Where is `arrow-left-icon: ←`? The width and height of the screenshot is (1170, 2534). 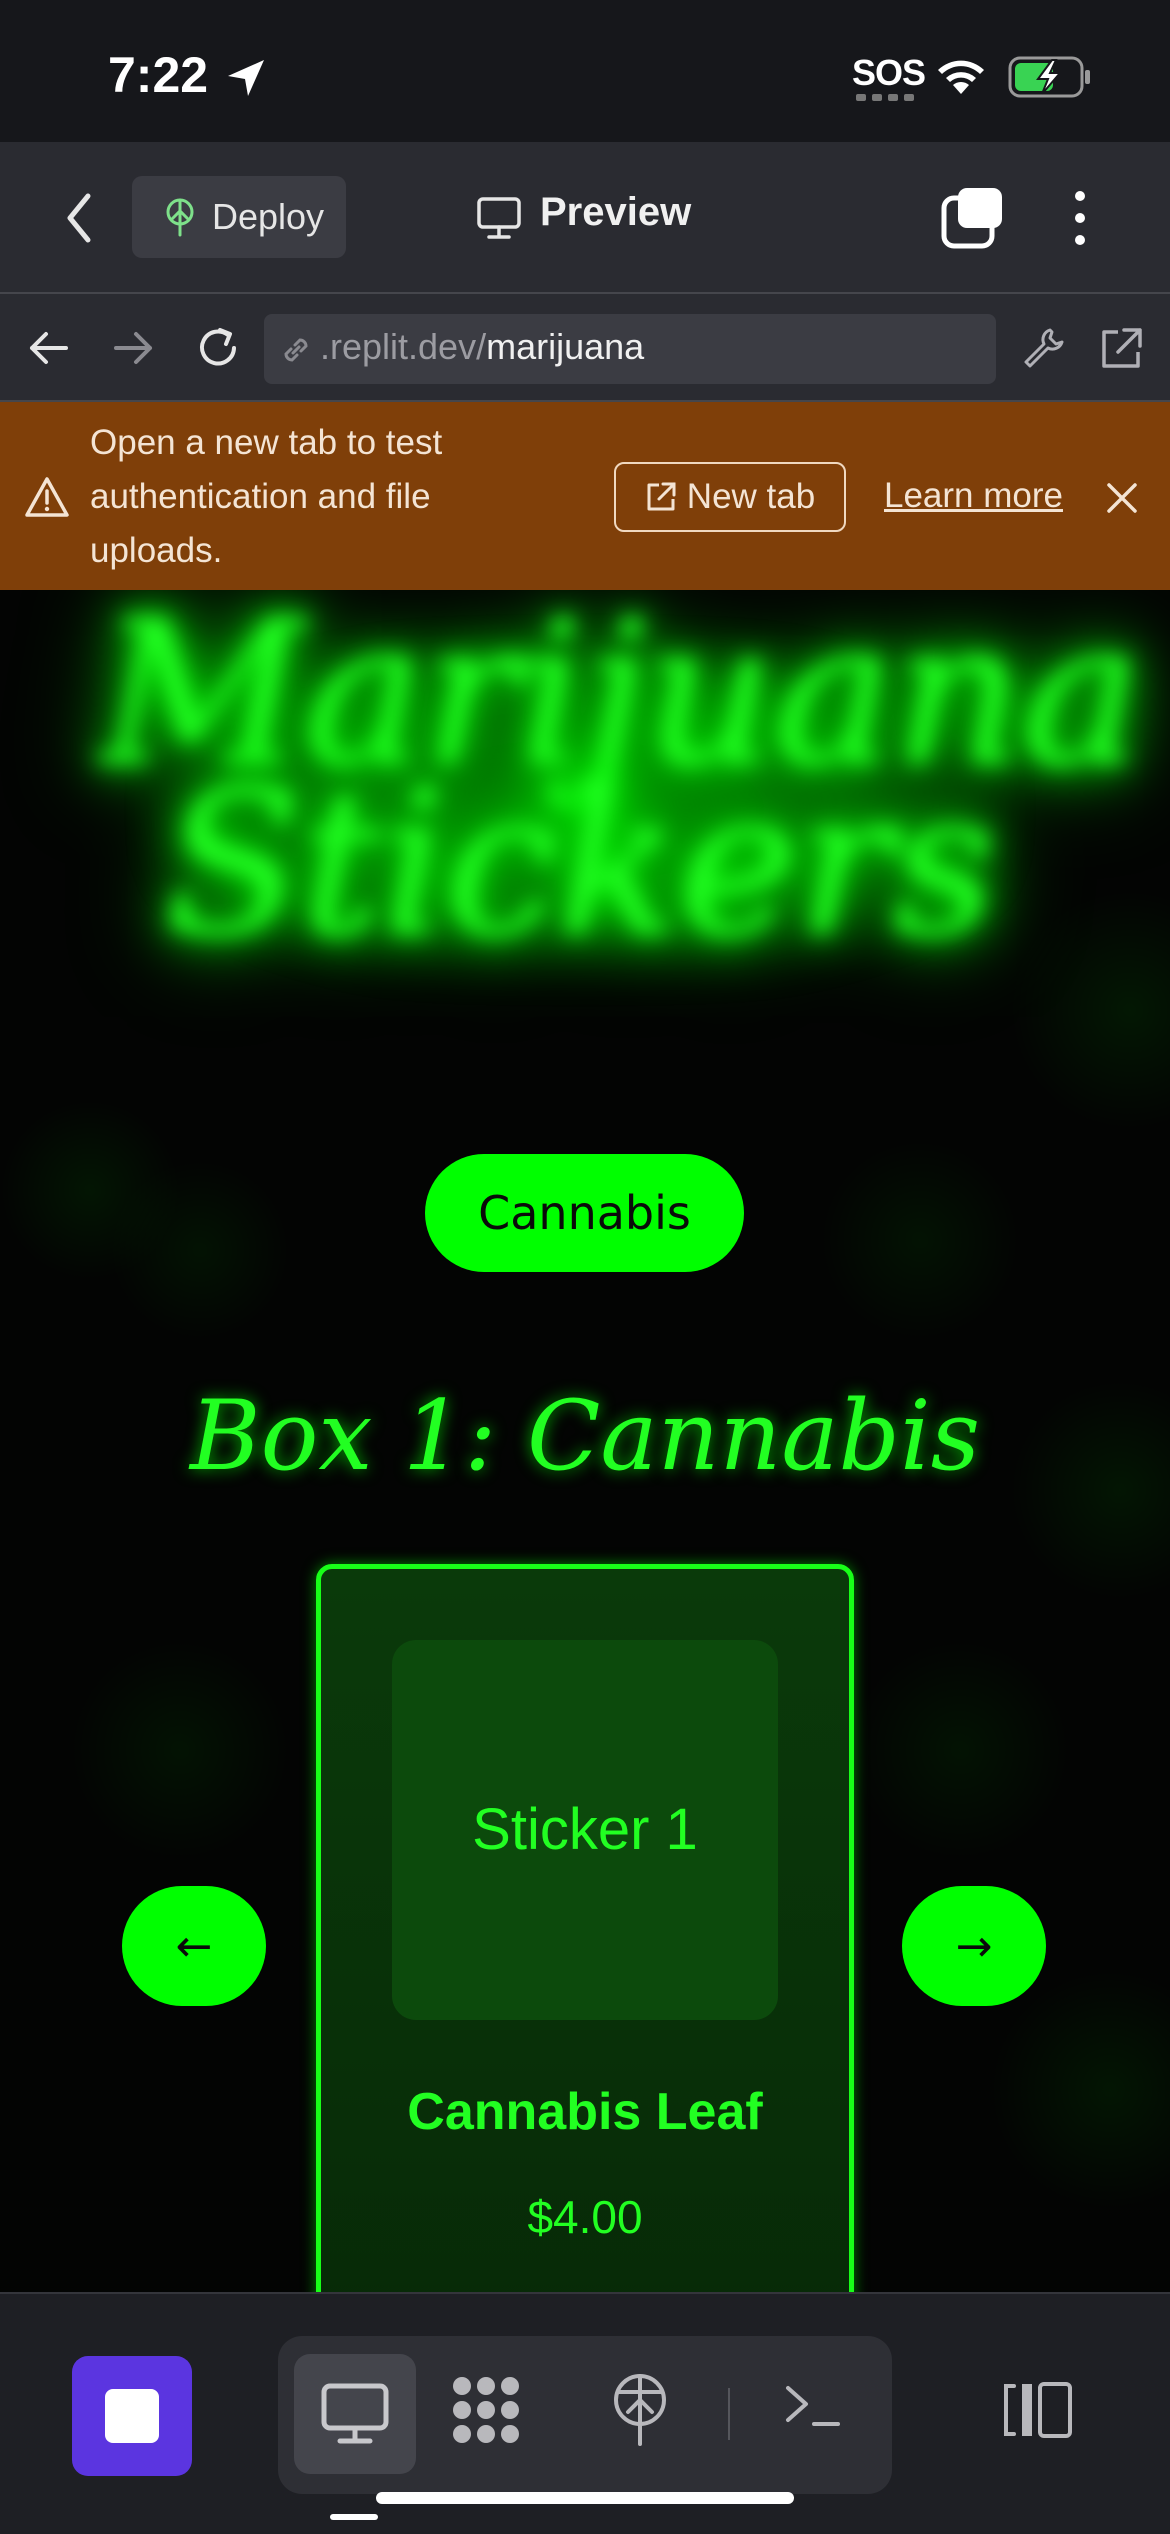
arrow-left-icon: ← is located at coordinates (194, 1946).